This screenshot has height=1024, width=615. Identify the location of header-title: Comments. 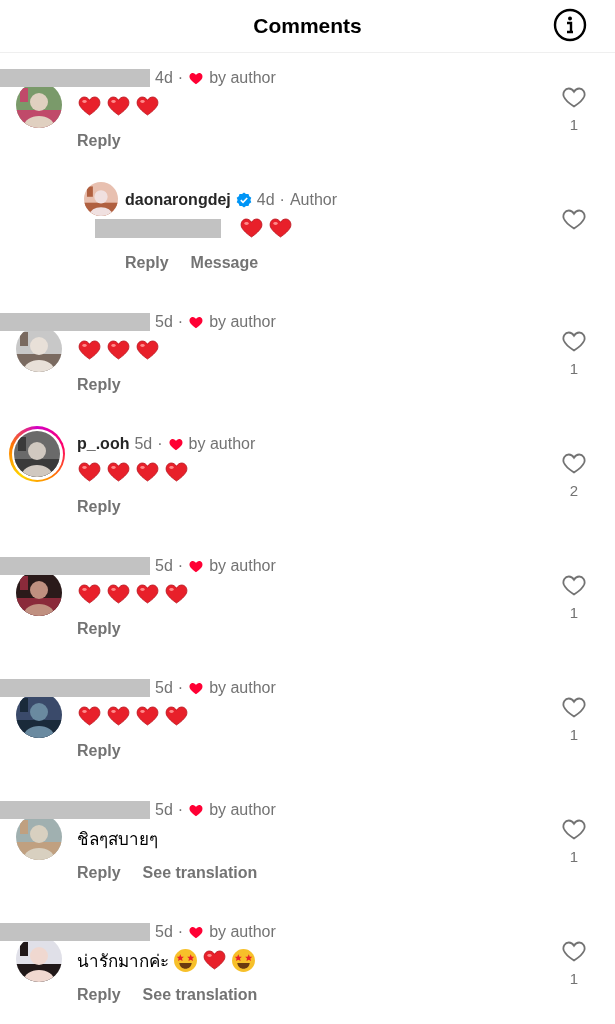
(307, 26).